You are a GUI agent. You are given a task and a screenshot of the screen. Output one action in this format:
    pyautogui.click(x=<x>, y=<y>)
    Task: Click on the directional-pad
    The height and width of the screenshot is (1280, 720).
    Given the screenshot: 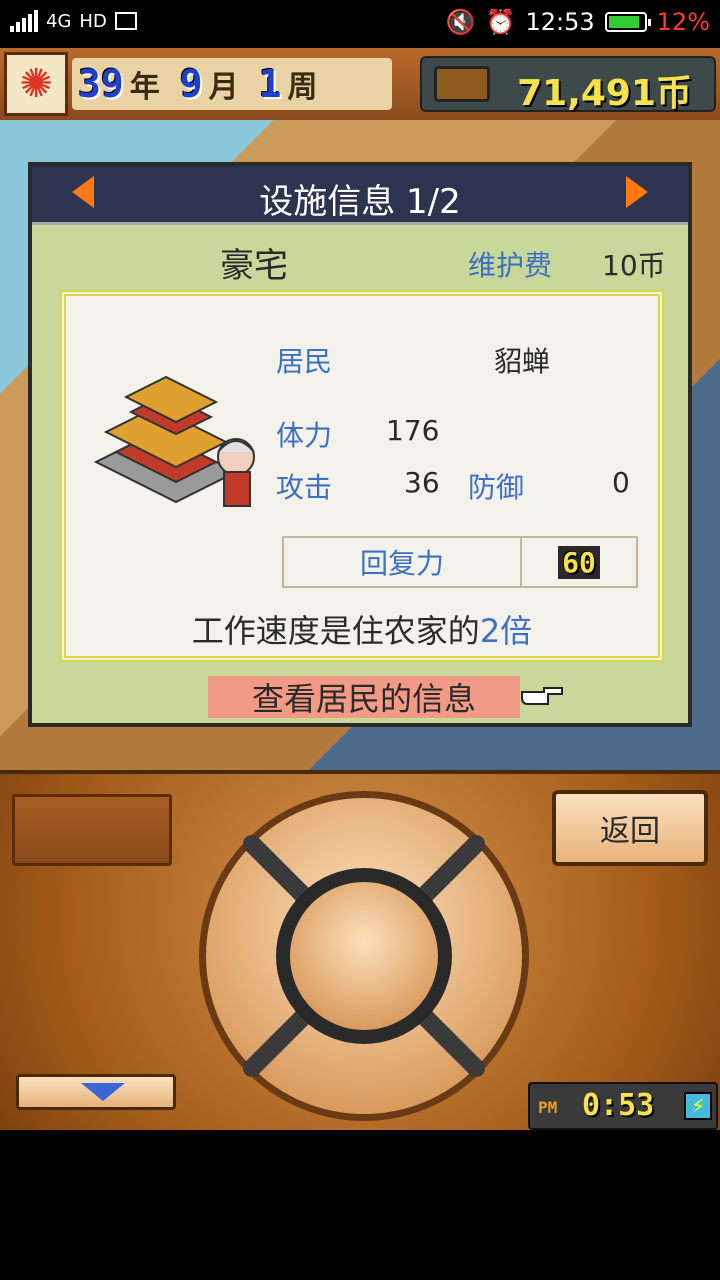 What is the action you would take?
    pyautogui.click(x=364, y=956)
    